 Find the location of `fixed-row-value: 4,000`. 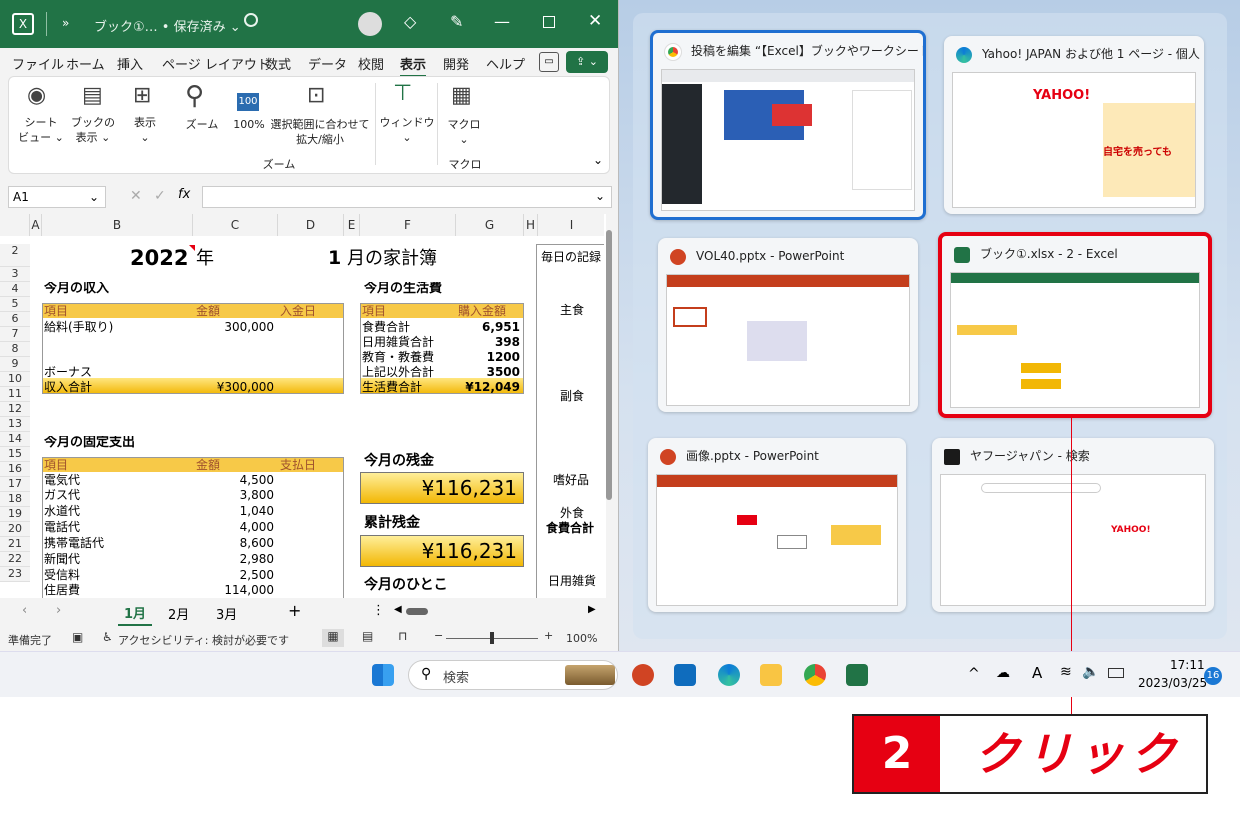

fixed-row-value: 4,000 is located at coordinates (237, 527).